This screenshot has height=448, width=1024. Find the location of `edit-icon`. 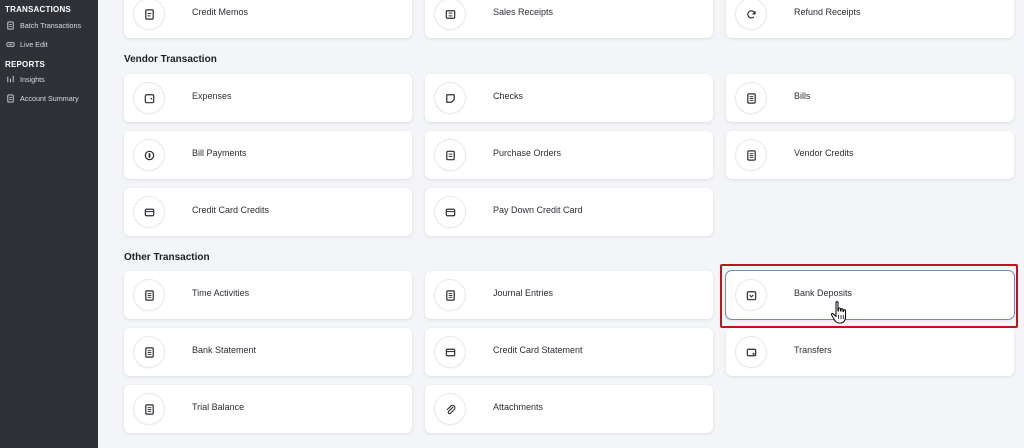

edit-icon is located at coordinates (10, 44).